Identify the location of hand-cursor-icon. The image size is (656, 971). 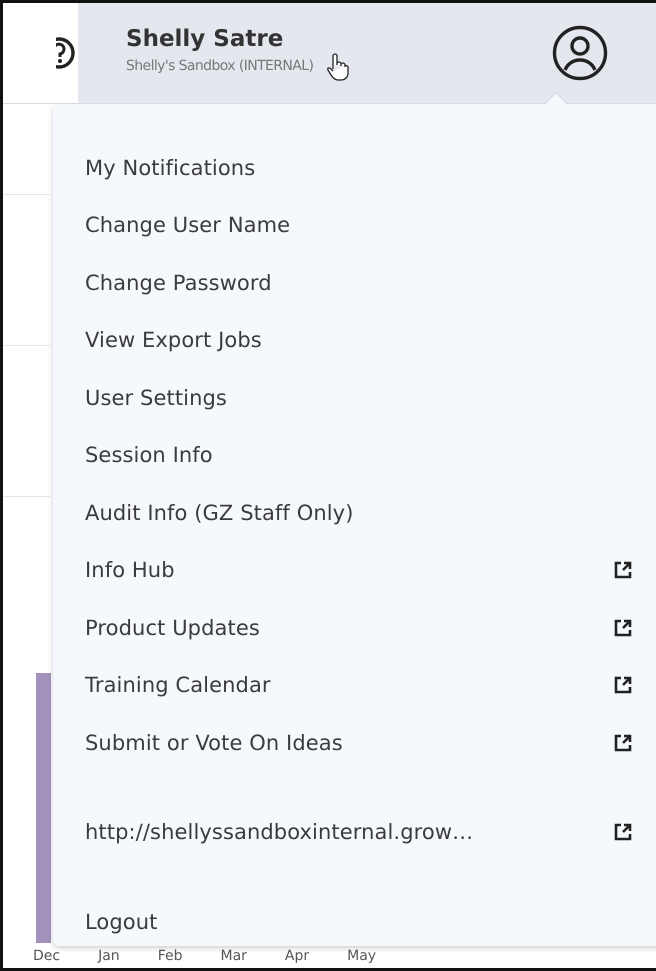
(338, 67).